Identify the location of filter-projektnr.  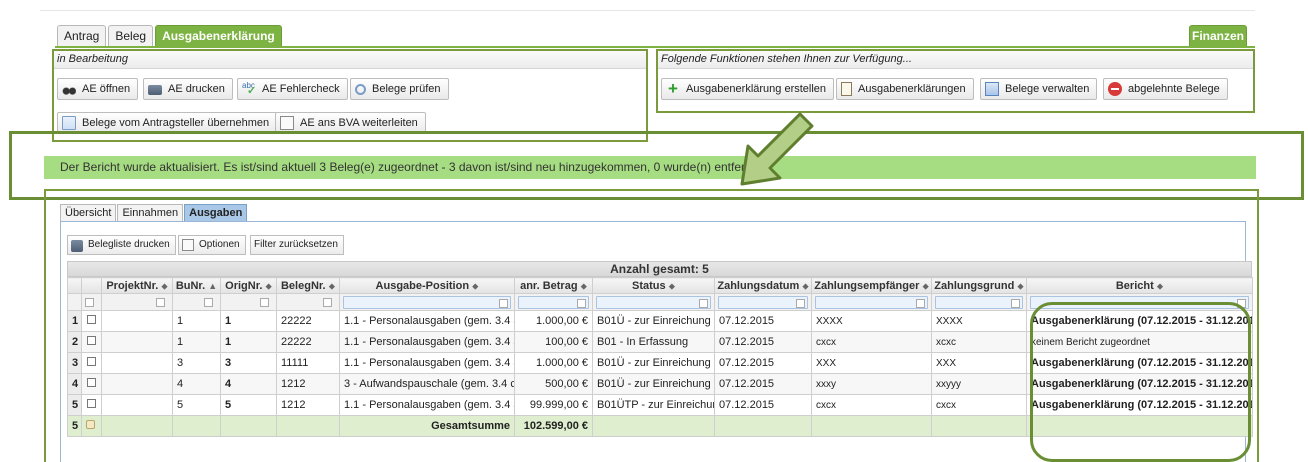
(137, 302).